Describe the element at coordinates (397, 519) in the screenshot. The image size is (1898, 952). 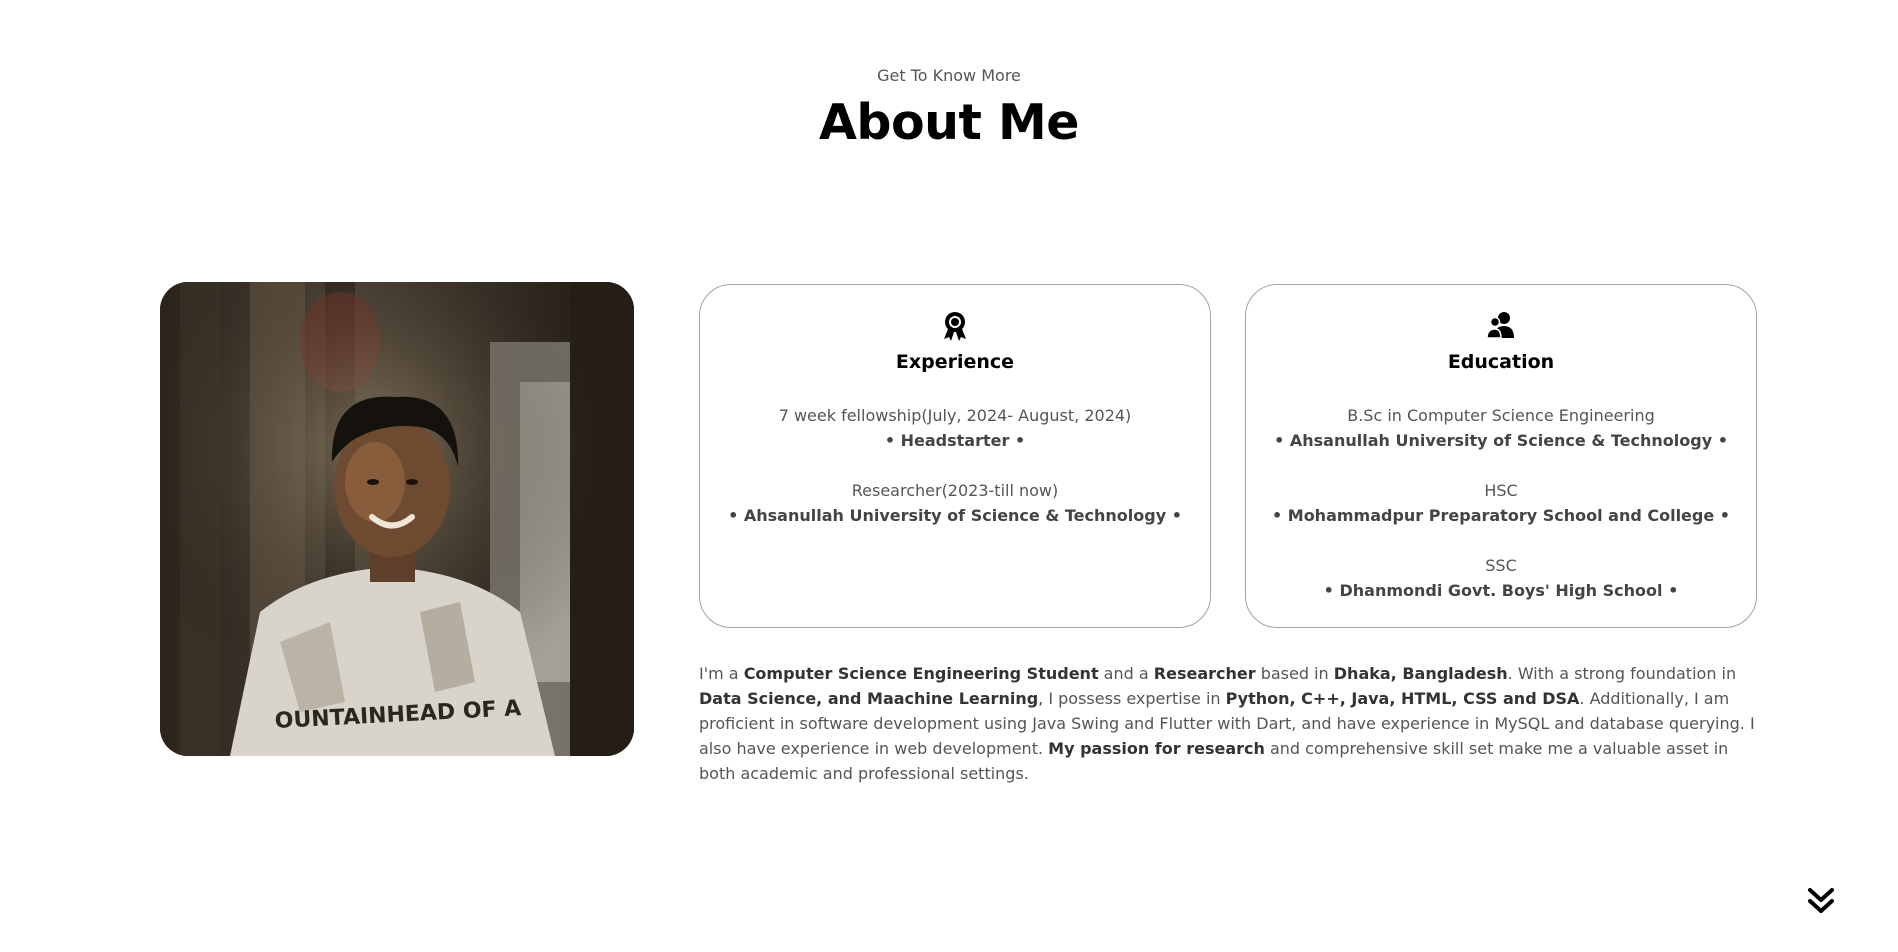
I see `profile-photo: OUNTAINHEAD OF A` at that location.